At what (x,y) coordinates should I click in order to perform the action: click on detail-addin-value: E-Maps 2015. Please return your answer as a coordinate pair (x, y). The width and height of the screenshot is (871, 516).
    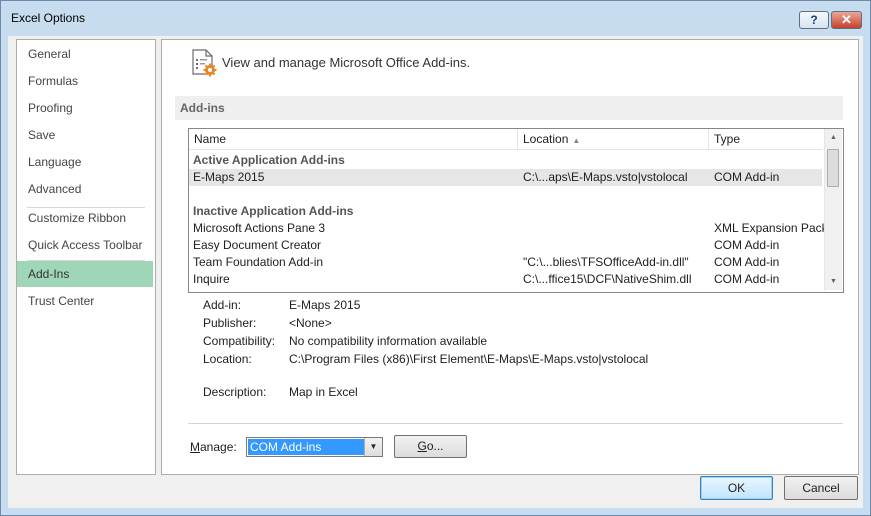
    Looking at the image, I should click on (325, 305).